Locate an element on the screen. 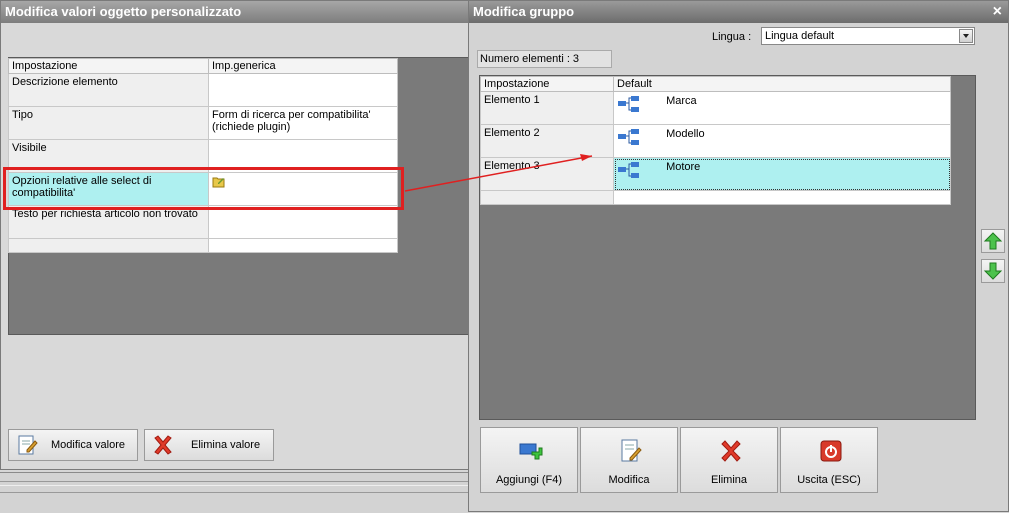  left-window-title: Modifica valori oggetto personalizzato is located at coordinates (235, 12).